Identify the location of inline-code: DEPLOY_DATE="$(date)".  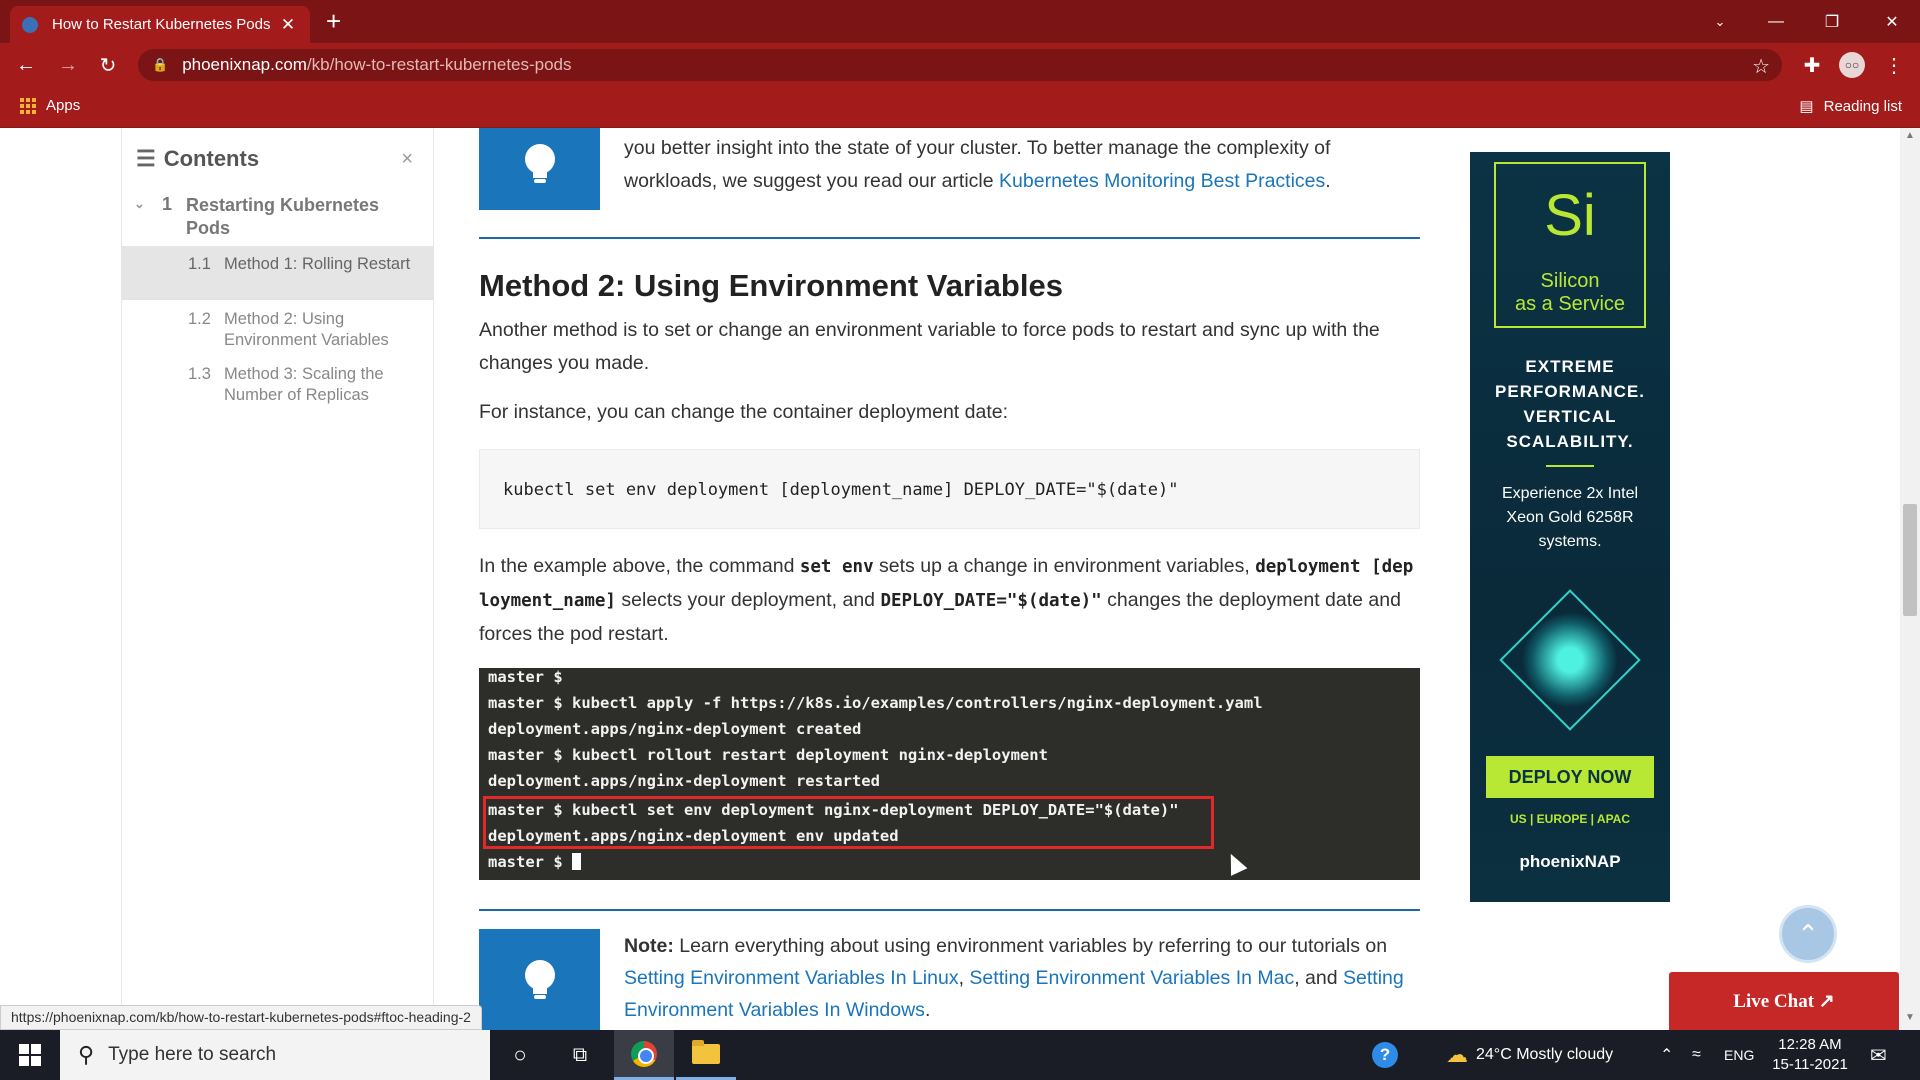
(991, 601).